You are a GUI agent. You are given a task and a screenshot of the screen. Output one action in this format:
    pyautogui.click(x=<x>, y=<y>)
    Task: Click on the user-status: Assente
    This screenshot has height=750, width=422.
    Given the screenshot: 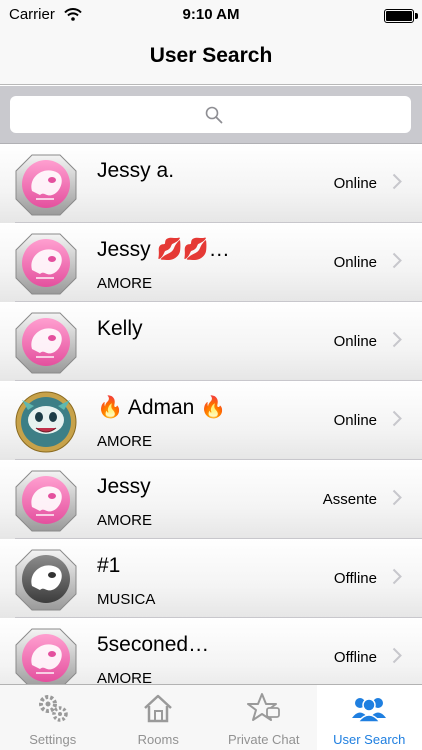 What is the action you would take?
    pyautogui.click(x=349, y=499)
    